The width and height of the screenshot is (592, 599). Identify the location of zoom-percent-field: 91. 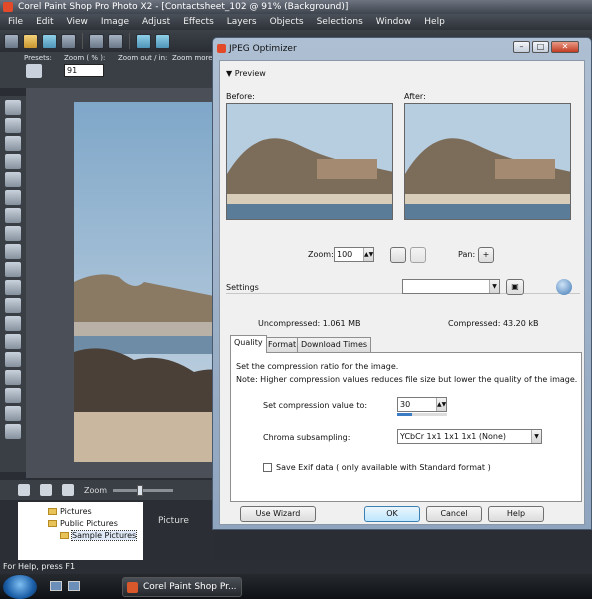
(84, 70).